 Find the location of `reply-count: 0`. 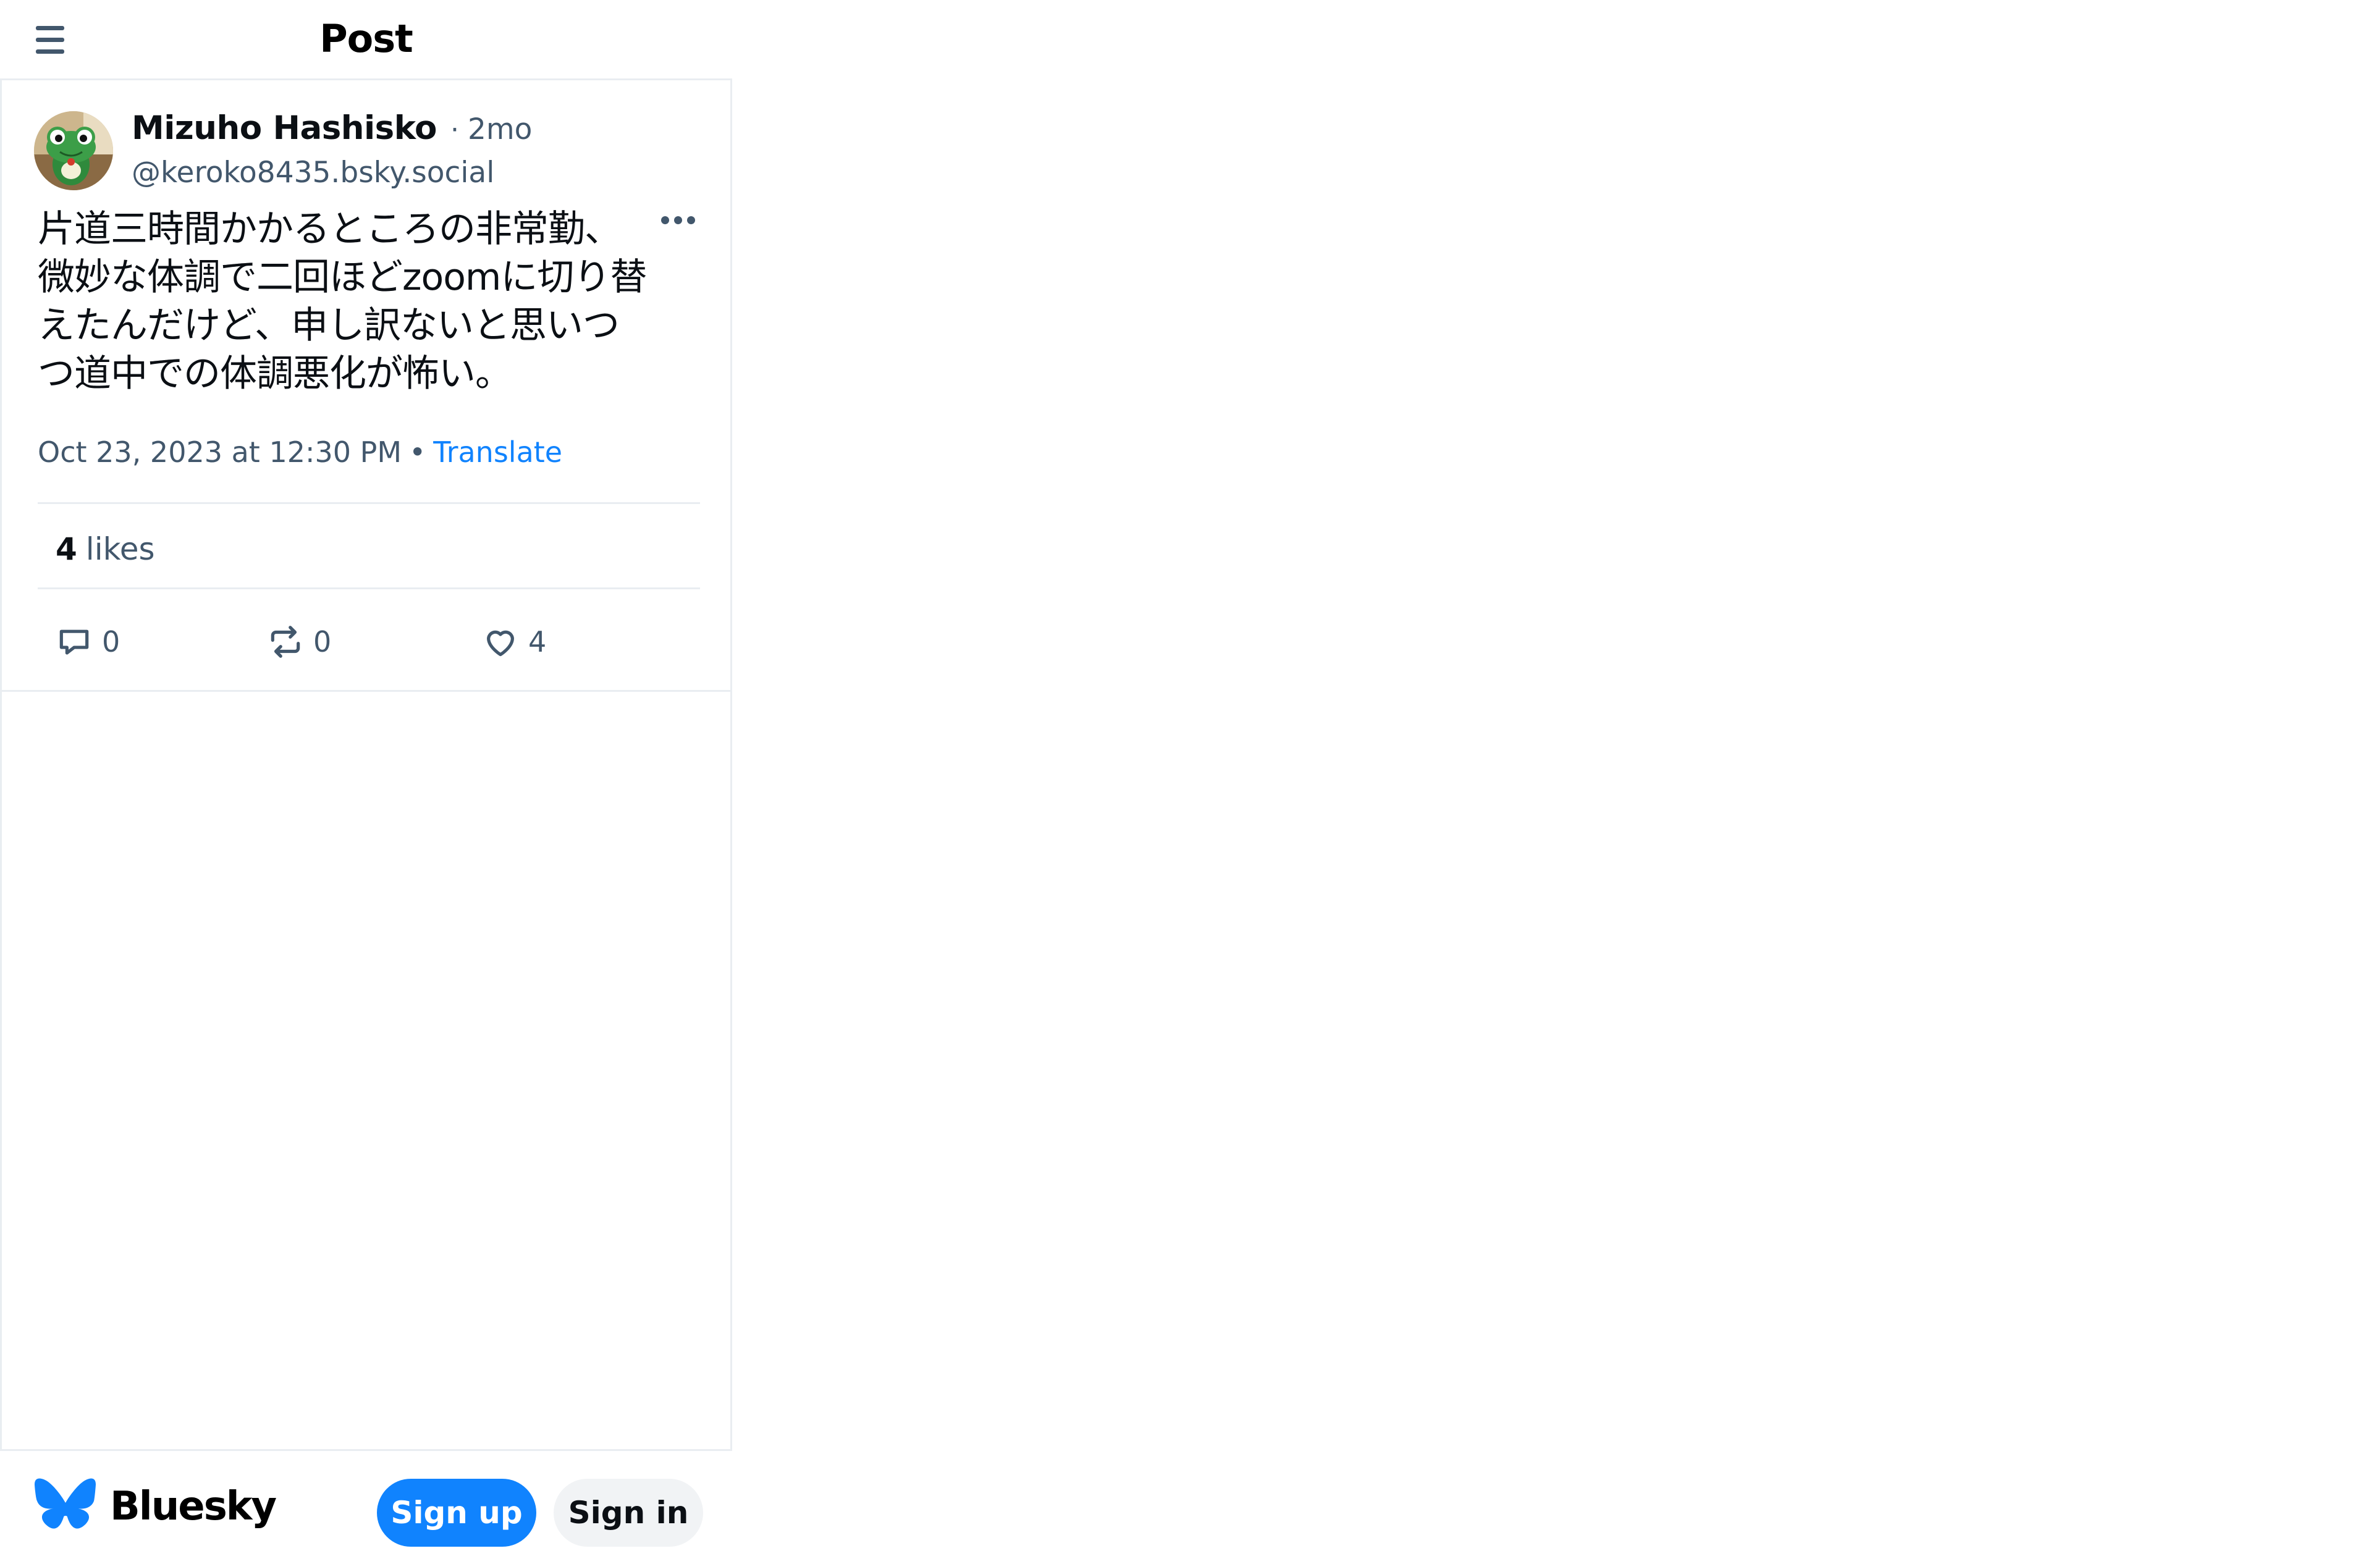

reply-count: 0 is located at coordinates (111, 641).